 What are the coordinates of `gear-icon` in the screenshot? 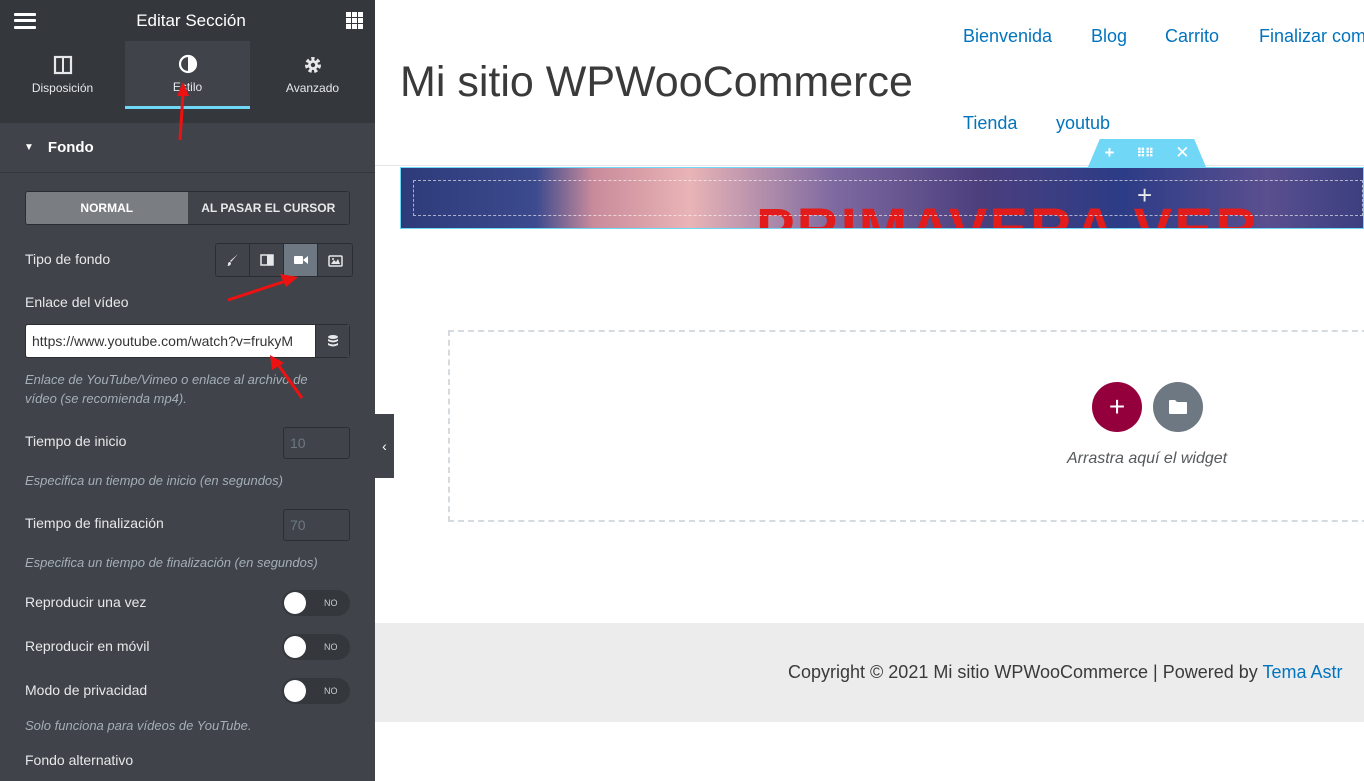 It's located at (312, 65).